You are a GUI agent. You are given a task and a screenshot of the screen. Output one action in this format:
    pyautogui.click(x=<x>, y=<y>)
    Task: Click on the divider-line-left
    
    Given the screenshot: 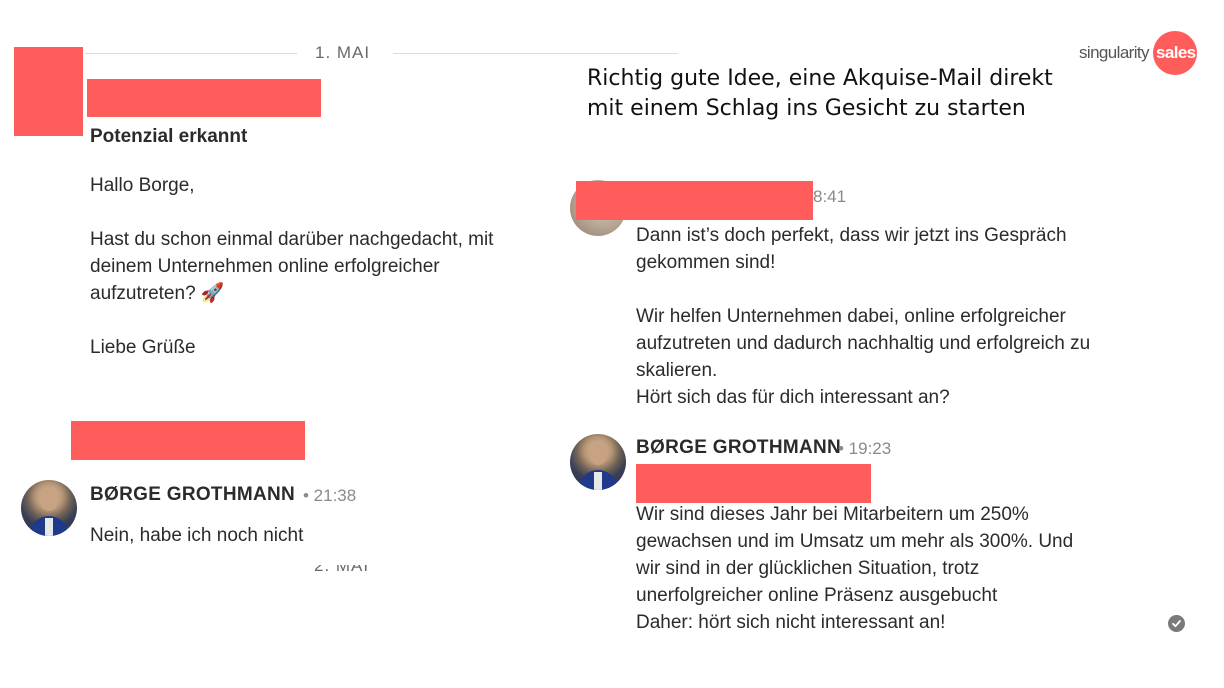 What is the action you would take?
    pyautogui.click(x=191, y=53)
    